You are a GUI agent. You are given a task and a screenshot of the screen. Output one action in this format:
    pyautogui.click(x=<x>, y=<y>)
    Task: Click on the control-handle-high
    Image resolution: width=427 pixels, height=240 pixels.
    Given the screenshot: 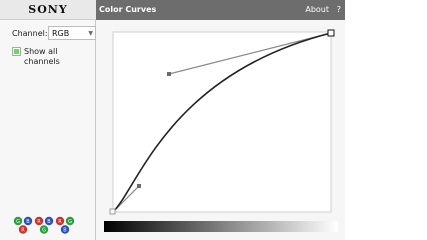 What is the action you would take?
    pyautogui.click(x=169, y=74)
    